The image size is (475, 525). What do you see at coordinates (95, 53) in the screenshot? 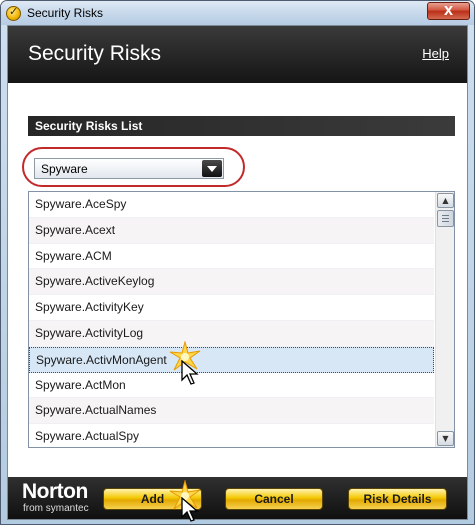
I see `page-title: Security Risks` at bounding box center [95, 53].